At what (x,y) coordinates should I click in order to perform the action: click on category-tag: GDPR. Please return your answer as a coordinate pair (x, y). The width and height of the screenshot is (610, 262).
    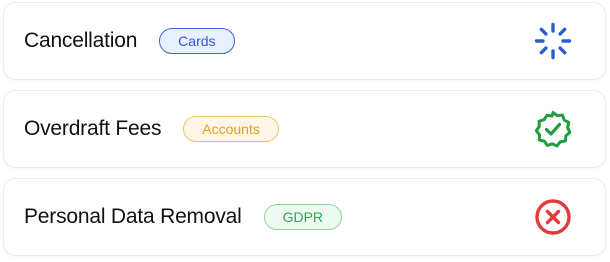
    Looking at the image, I should click on (303, 217).